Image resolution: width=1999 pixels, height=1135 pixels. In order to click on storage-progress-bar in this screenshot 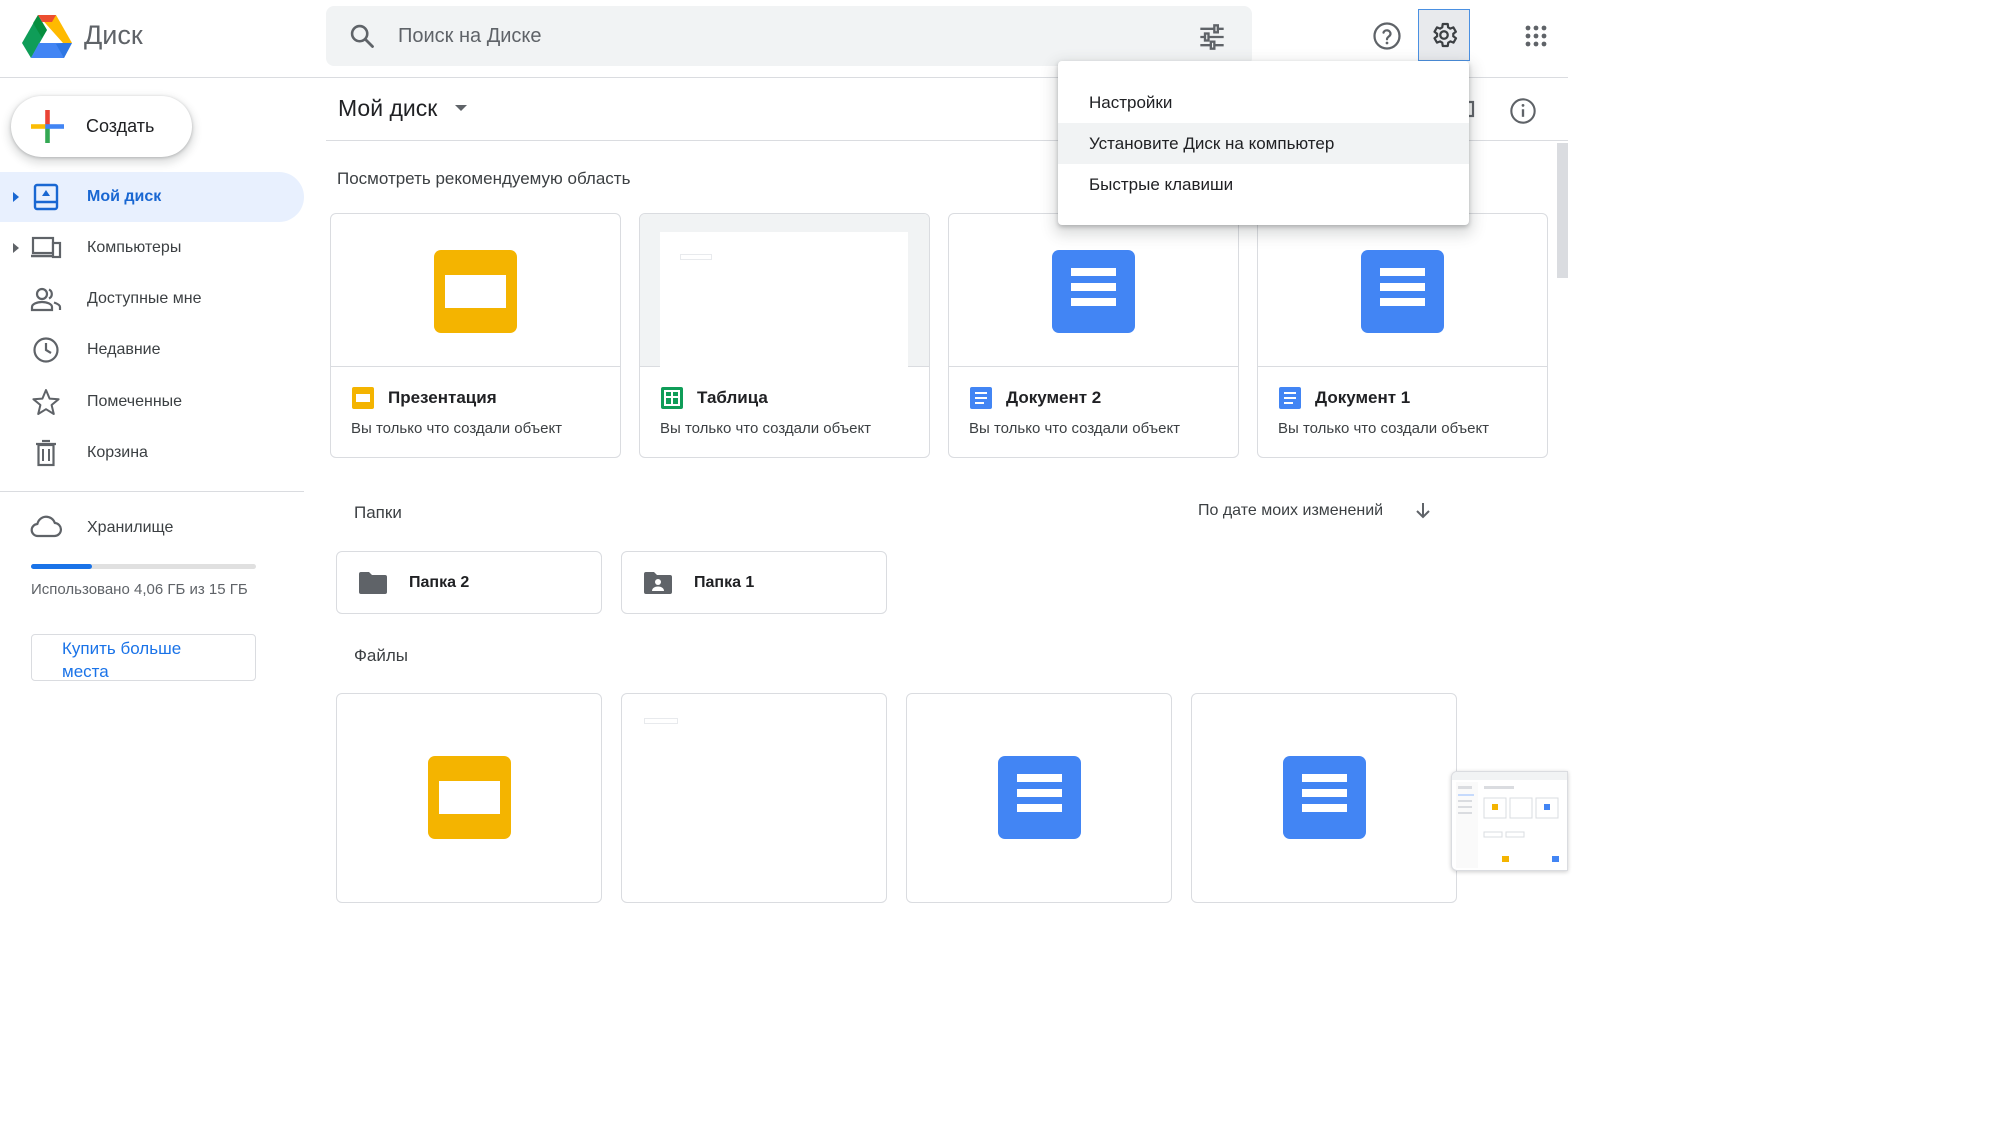, I will do `click(143, 566)`.